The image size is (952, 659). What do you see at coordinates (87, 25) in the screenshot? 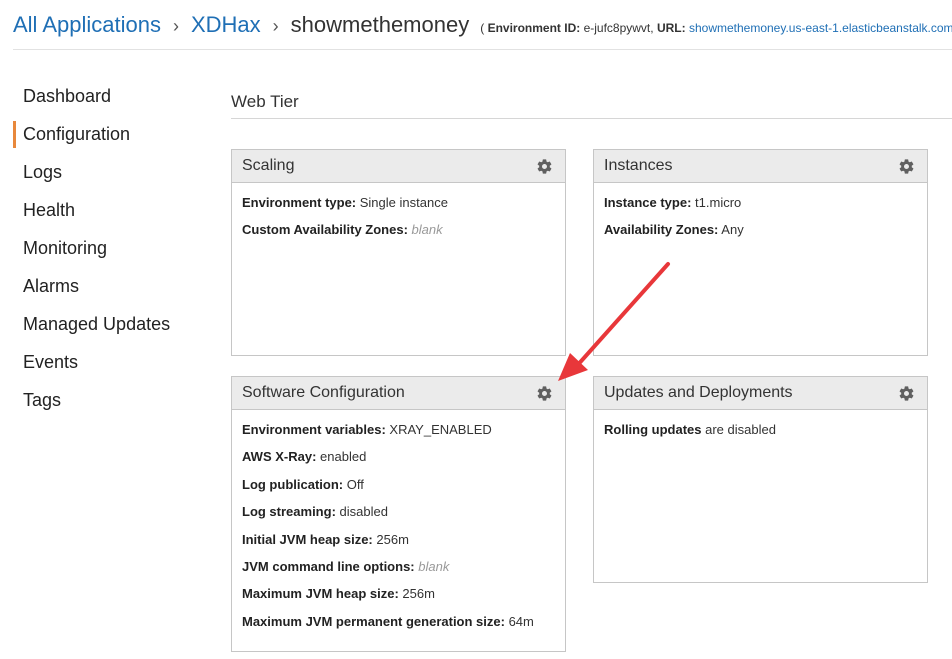
I see `breadcrumb-all-applications: All Applications` at bounding box center [87, 25].